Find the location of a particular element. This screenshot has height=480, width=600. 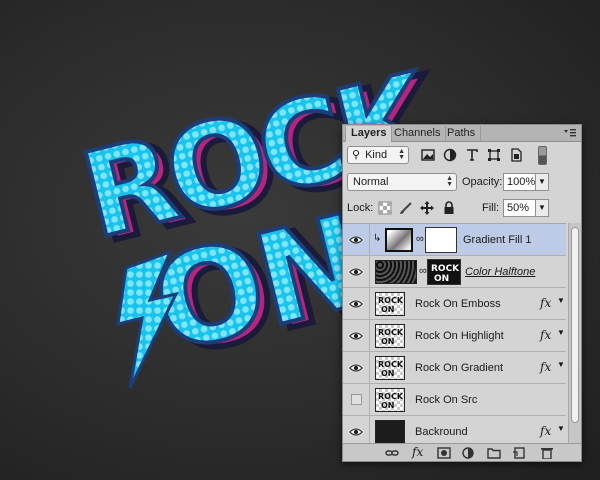

lock-transparency-icon is located at coordinates (385, 208).